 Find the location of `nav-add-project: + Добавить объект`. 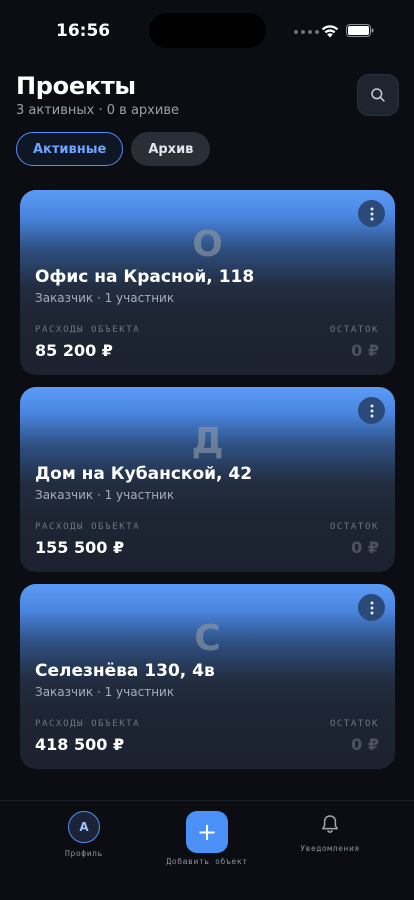

nav-add-project: + Добавить объект is located at coordinates (207, 838).